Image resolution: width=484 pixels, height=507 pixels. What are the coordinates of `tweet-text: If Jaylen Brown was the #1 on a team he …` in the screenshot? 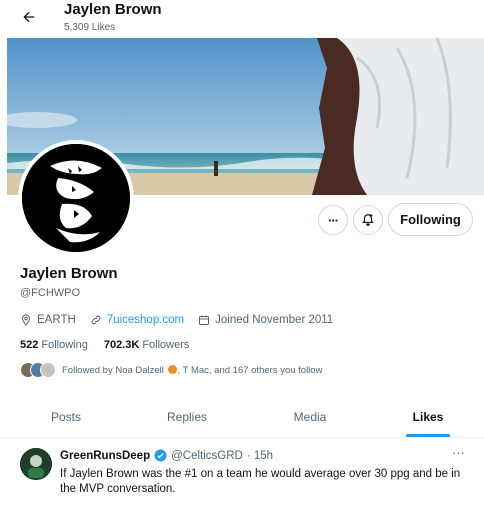 It's located at (260, 481).